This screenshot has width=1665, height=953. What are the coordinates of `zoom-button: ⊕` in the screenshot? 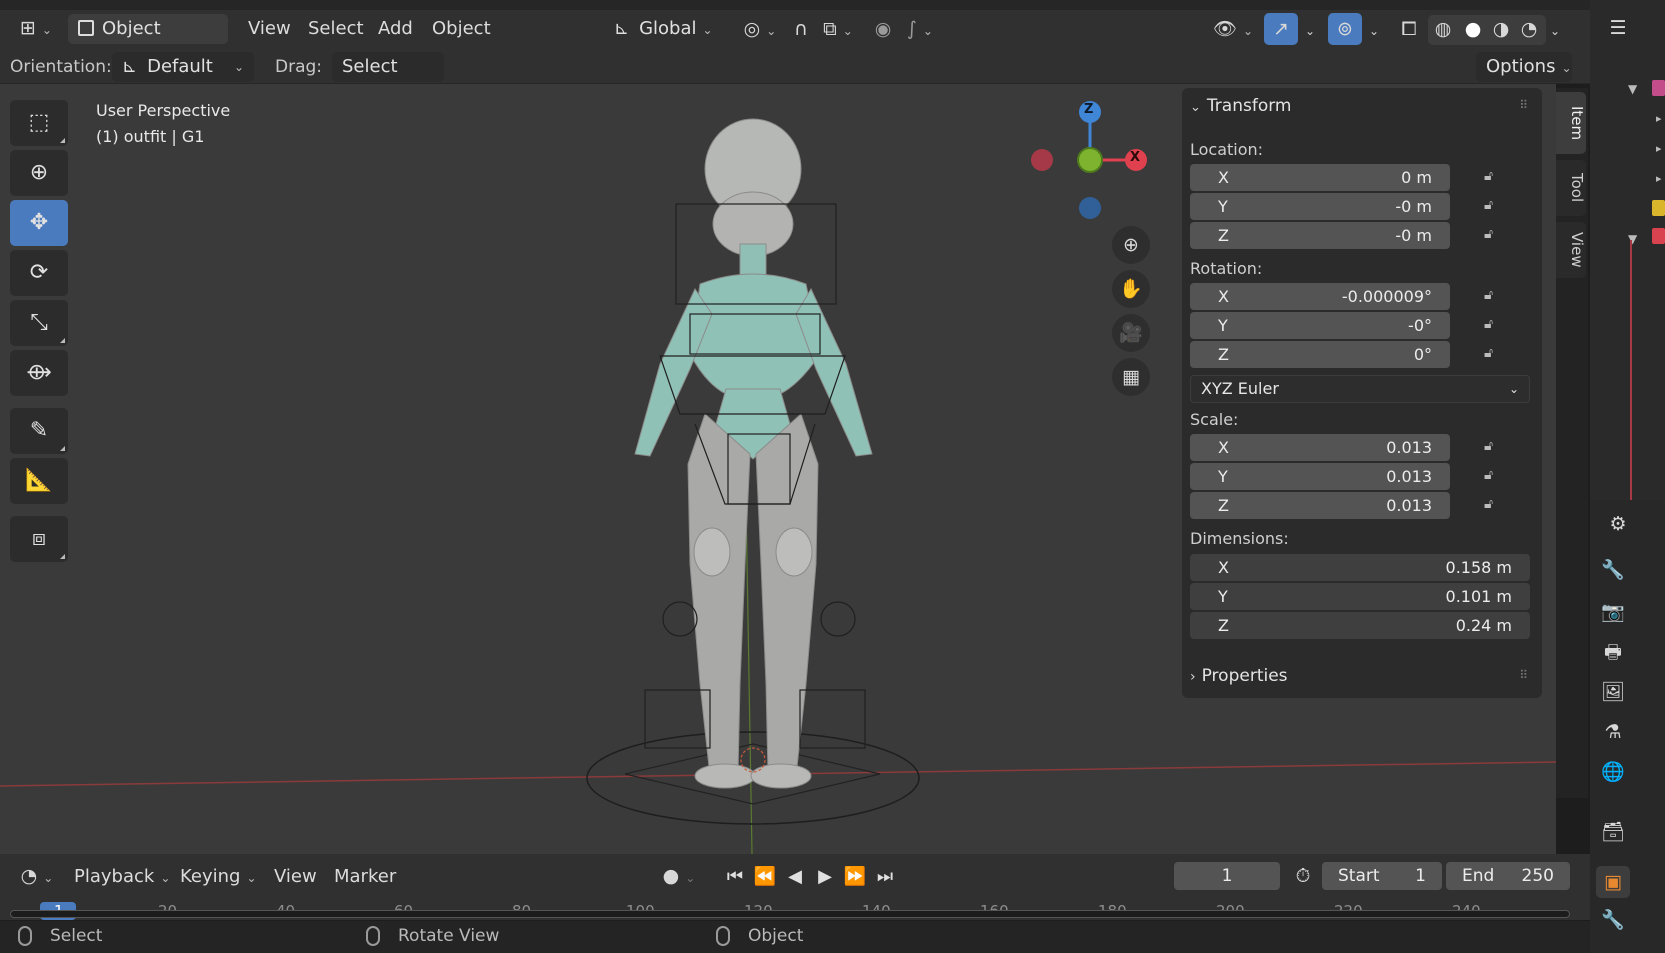 It's located at (1131, 245).